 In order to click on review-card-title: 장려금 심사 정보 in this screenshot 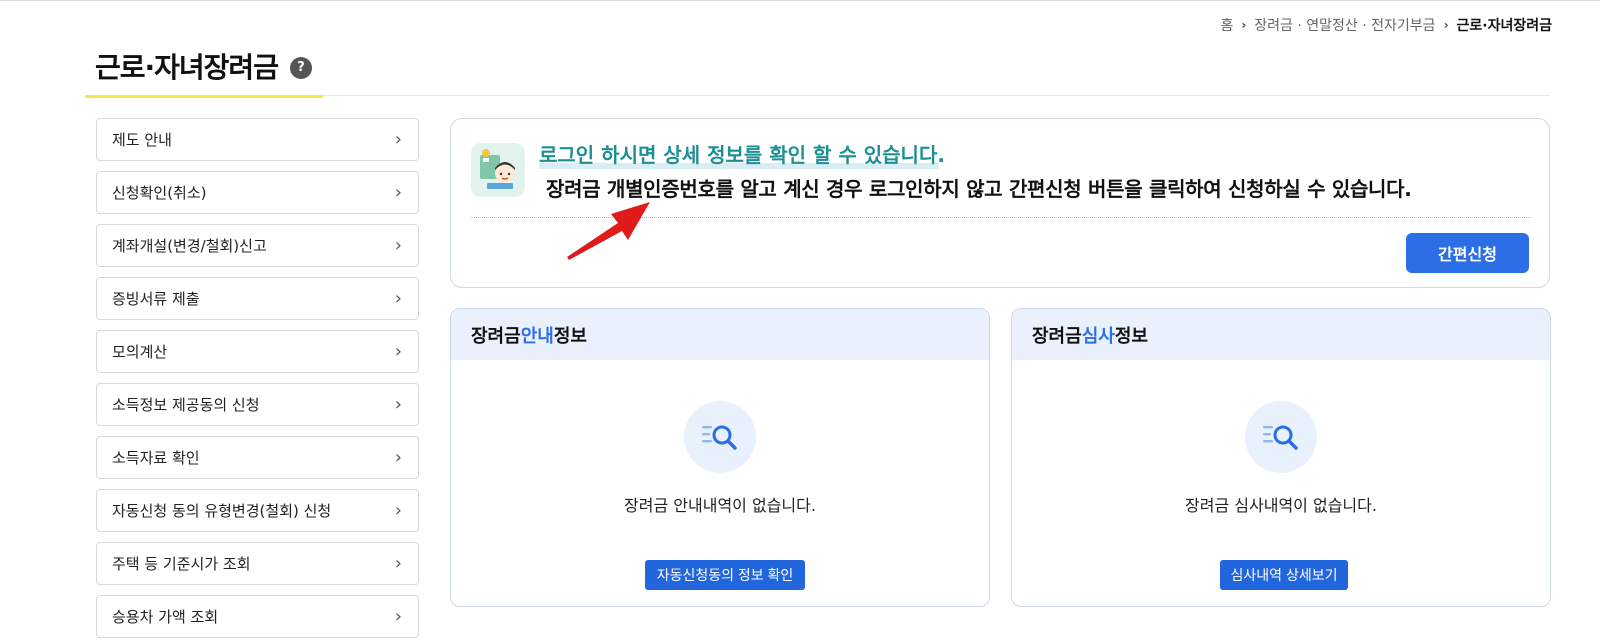, I will do `click(1281, 334)`.